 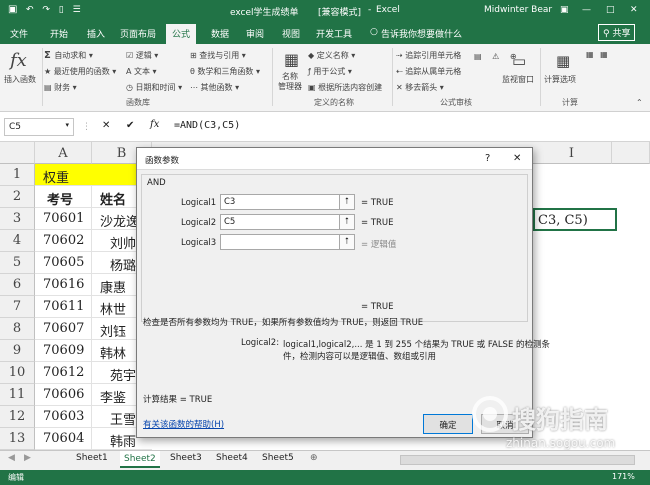 What do you see at coordinates (154, 124) in the screenshot?
I see `insert-function-fx-button: fx` at bounding box center [154, 124].